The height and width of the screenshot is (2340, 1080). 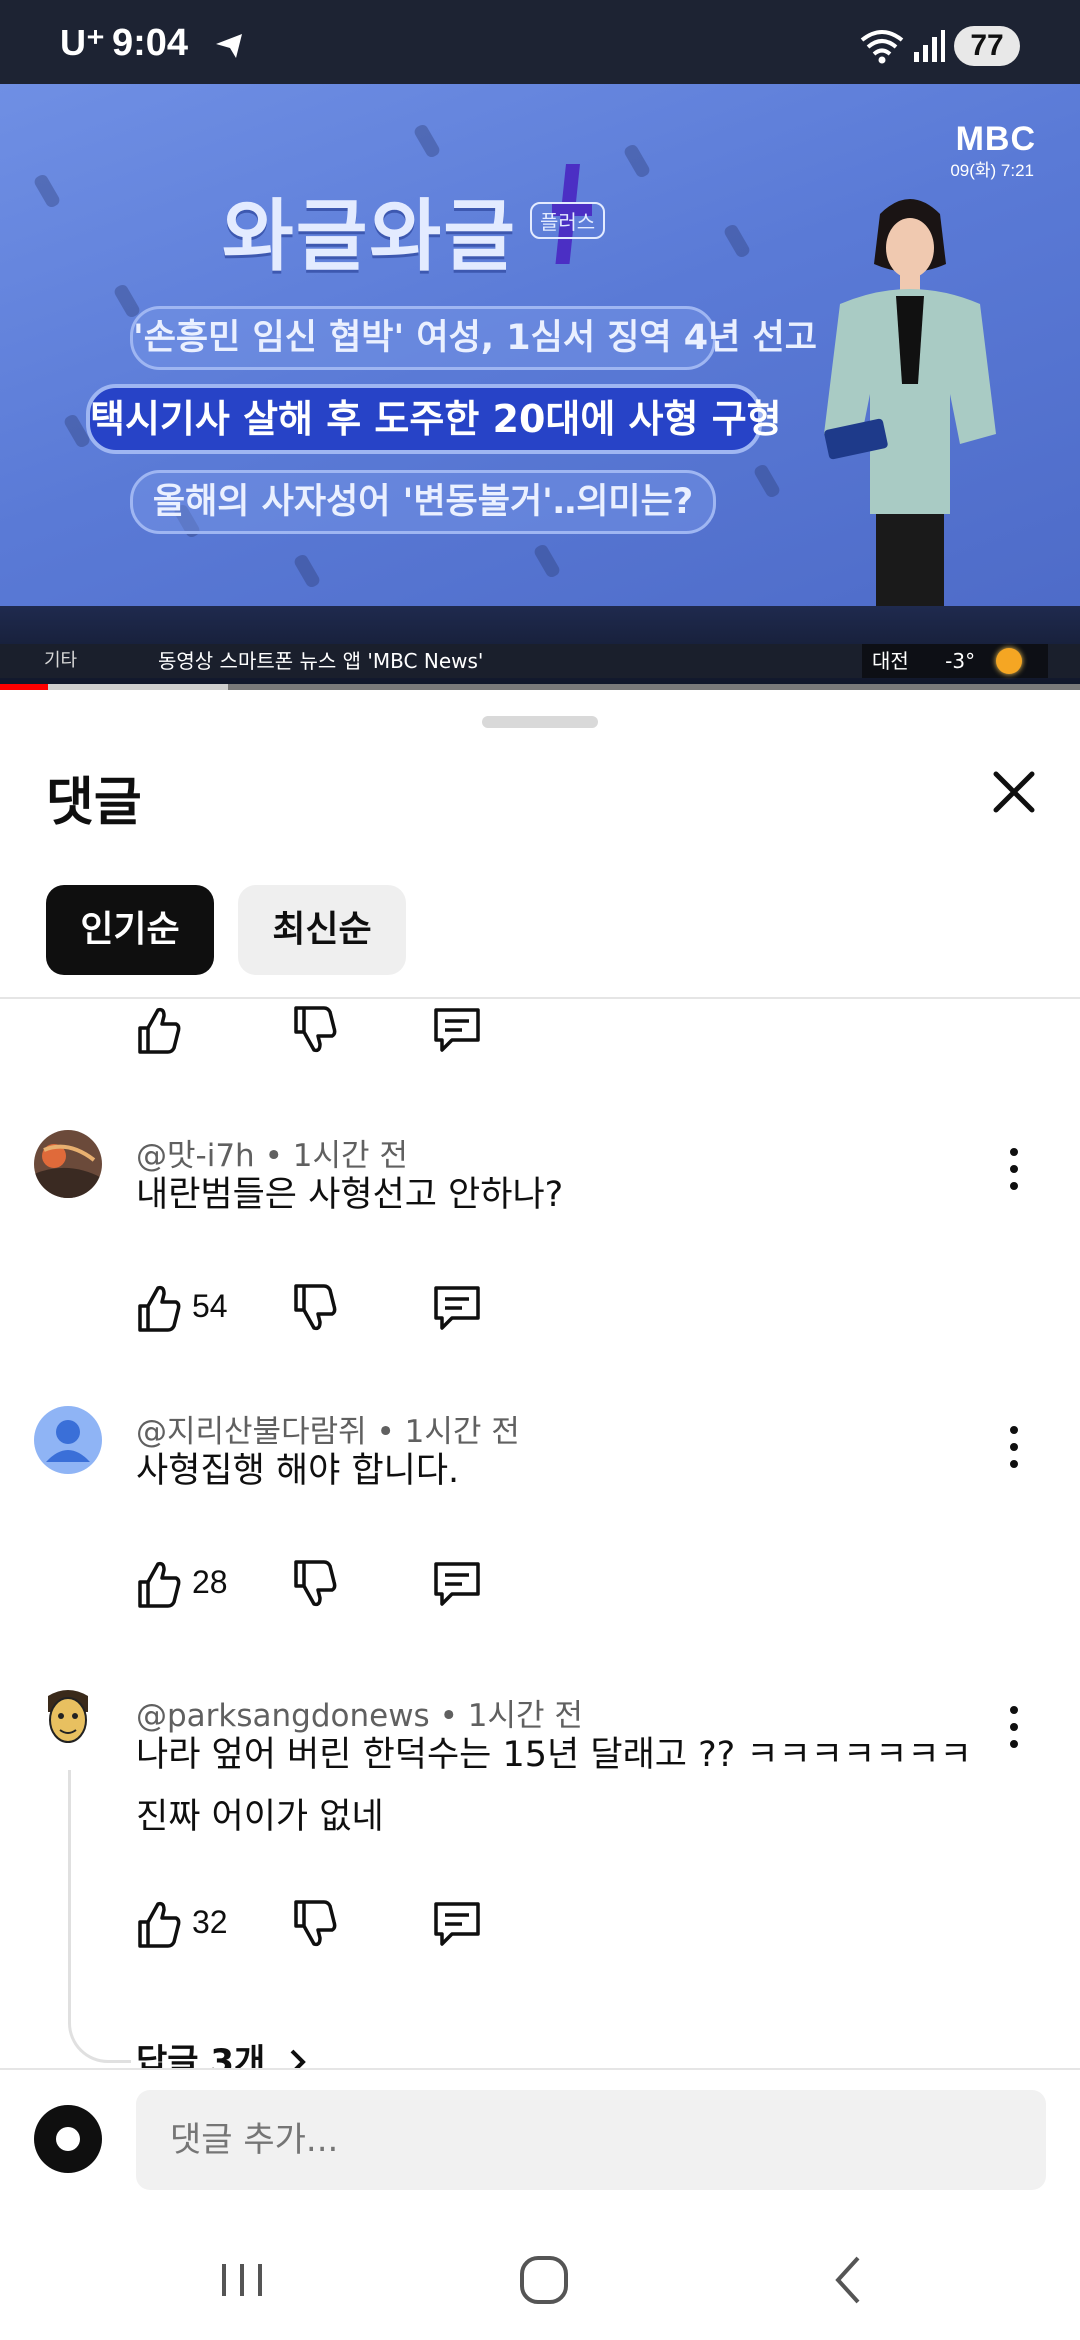 I want to click on add-comment-input, so click(x=591, y=2140).